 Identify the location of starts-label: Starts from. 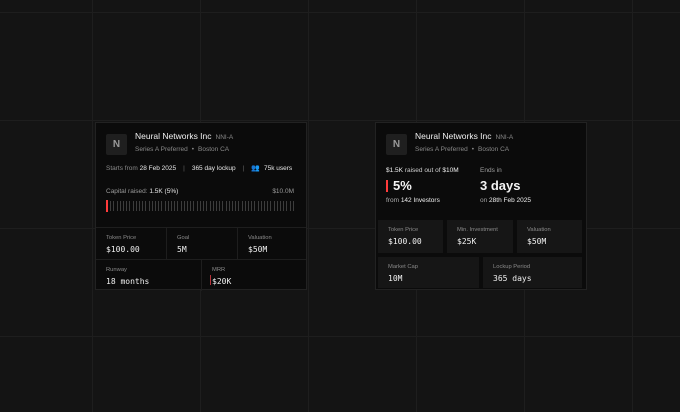
(122, 168).